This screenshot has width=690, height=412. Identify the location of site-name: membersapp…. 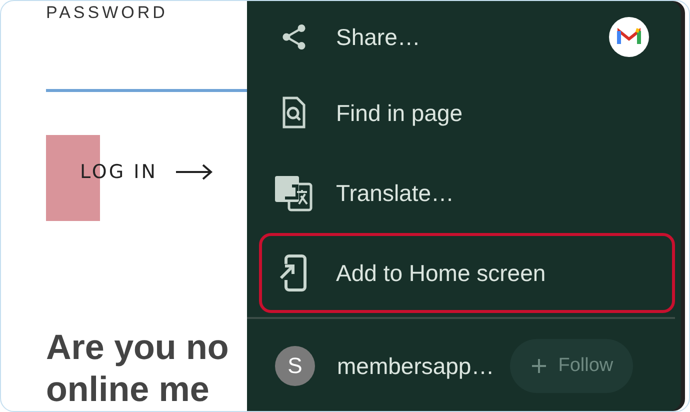
(415, 366).